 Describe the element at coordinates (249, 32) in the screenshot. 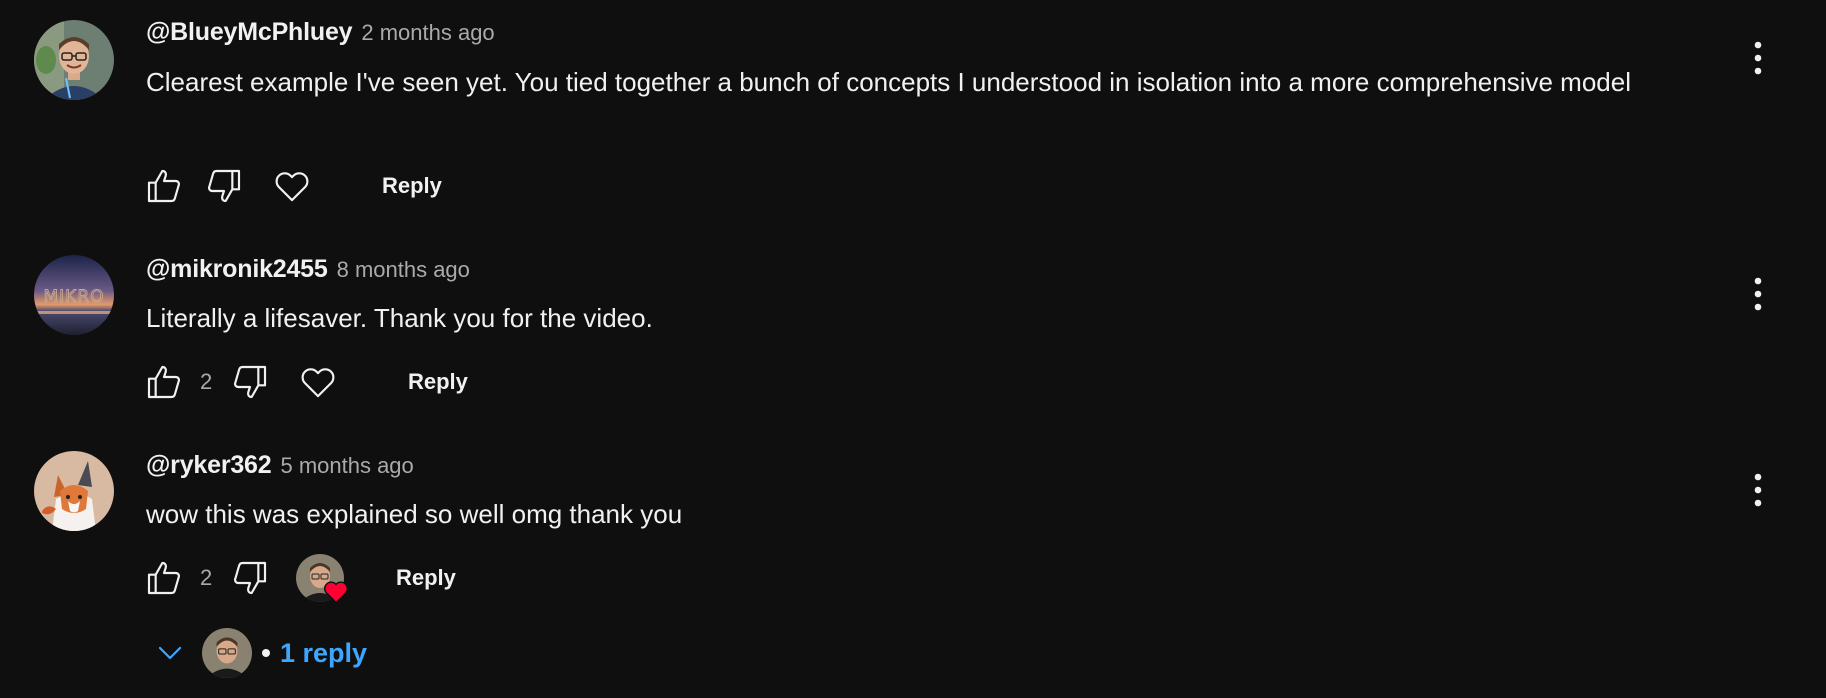

I see `author-name: @BlueyMcPhluey` at that location.